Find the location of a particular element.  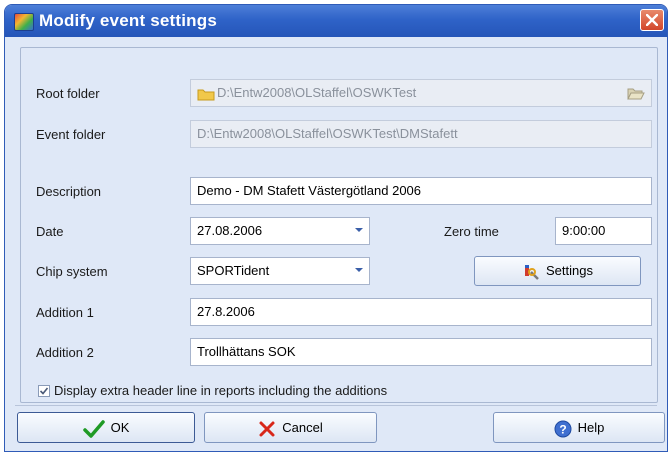

extra-header-checkbox is located at coordinates (44, 391).